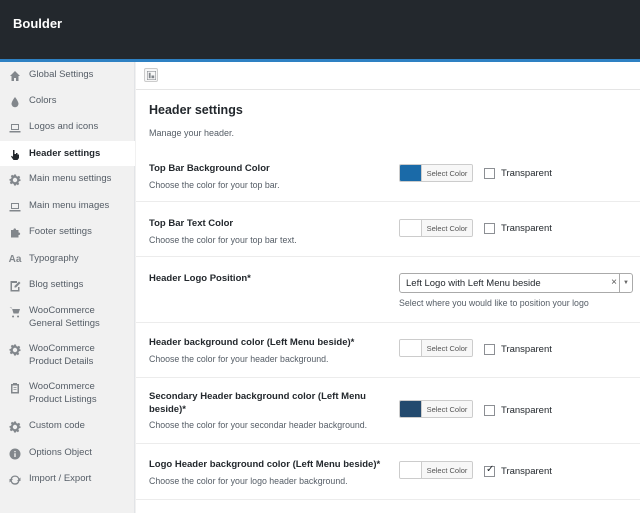  Describe the element at coordinates (63, 393) in the screenshot. I see `sidebar-item-label: WooCommerce Product Listings` at that location.